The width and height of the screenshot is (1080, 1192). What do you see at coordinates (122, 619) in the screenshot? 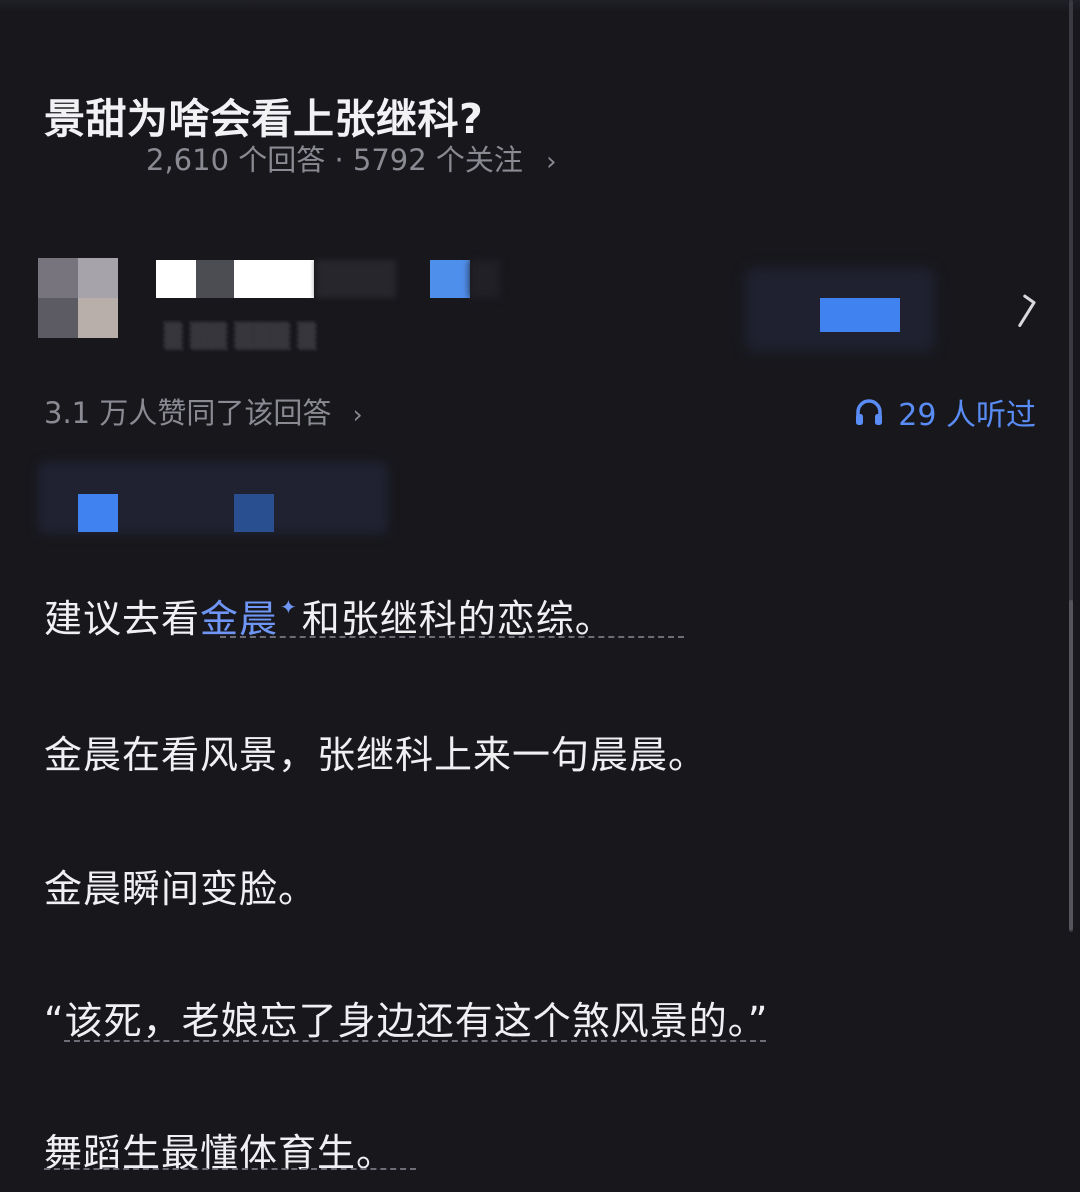
I see `paragraph-text: 建议去看` at bounding box center [122, 619].